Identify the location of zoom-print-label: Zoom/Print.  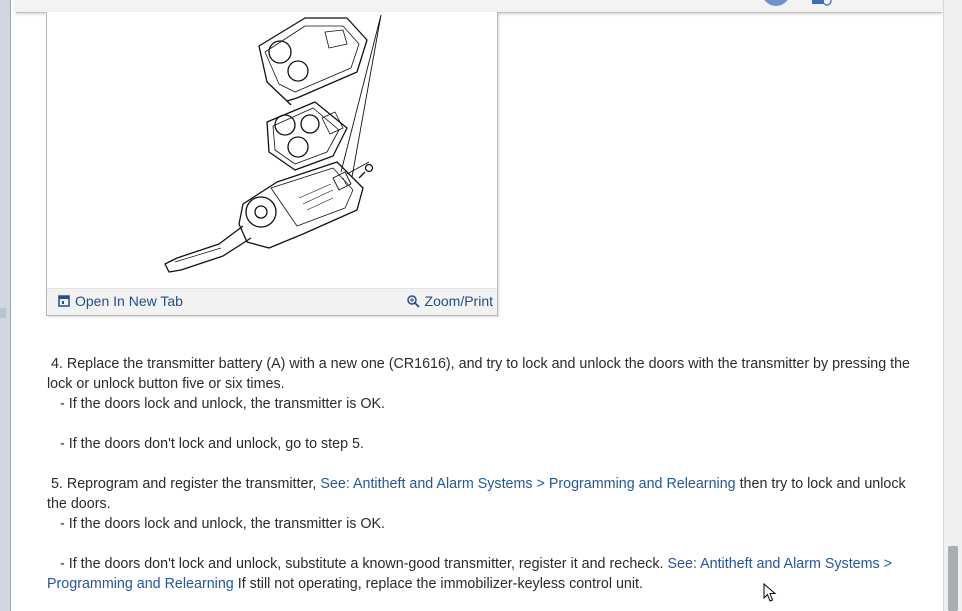
(458, 301).